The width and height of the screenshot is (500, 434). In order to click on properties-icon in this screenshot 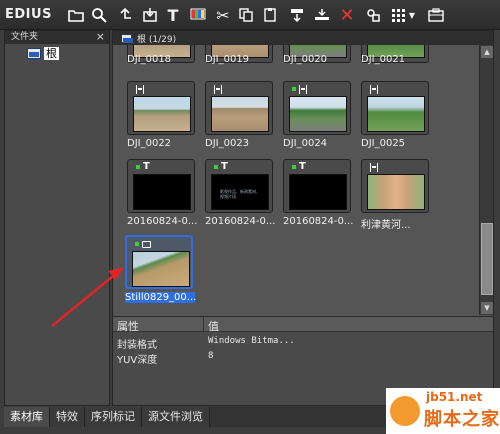, I will do `click(373, 15)`.